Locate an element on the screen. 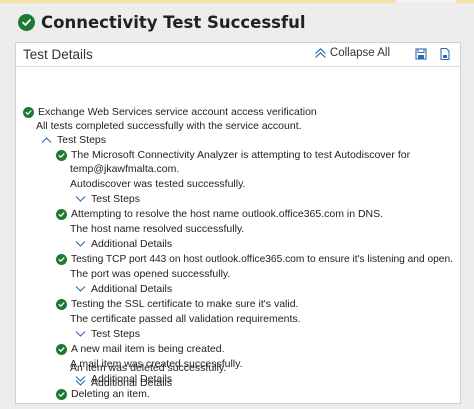  step-5-title-row: A new mail item is being created. is located at coordinates (140, 349).